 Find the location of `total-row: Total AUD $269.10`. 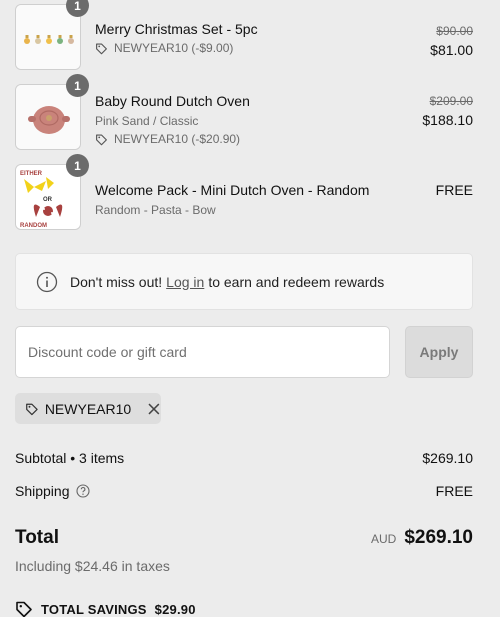

total-row: Total AUD $269.10 is located at coordinates (244, 538).